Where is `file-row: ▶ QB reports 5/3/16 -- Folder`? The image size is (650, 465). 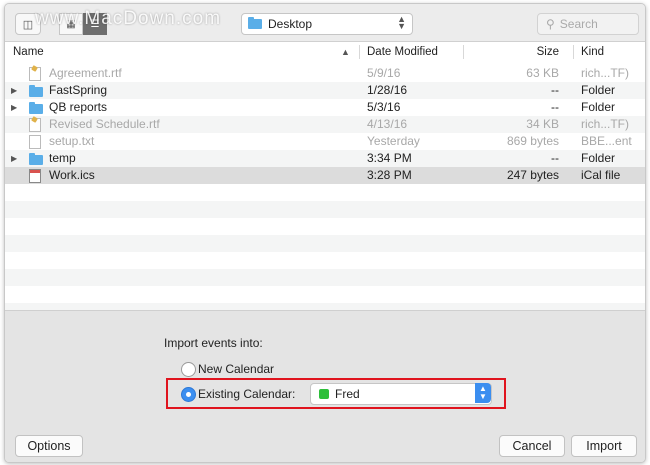
file-row: ▶ QB reports 5/3/16 -- Folder is located at coordinates (325, 107).